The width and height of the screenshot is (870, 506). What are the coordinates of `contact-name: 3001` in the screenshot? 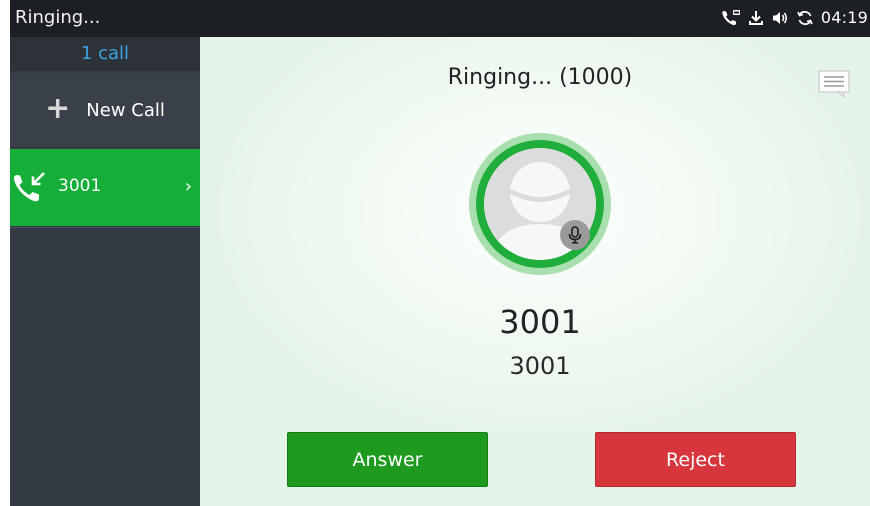 It's located at (540, 322).